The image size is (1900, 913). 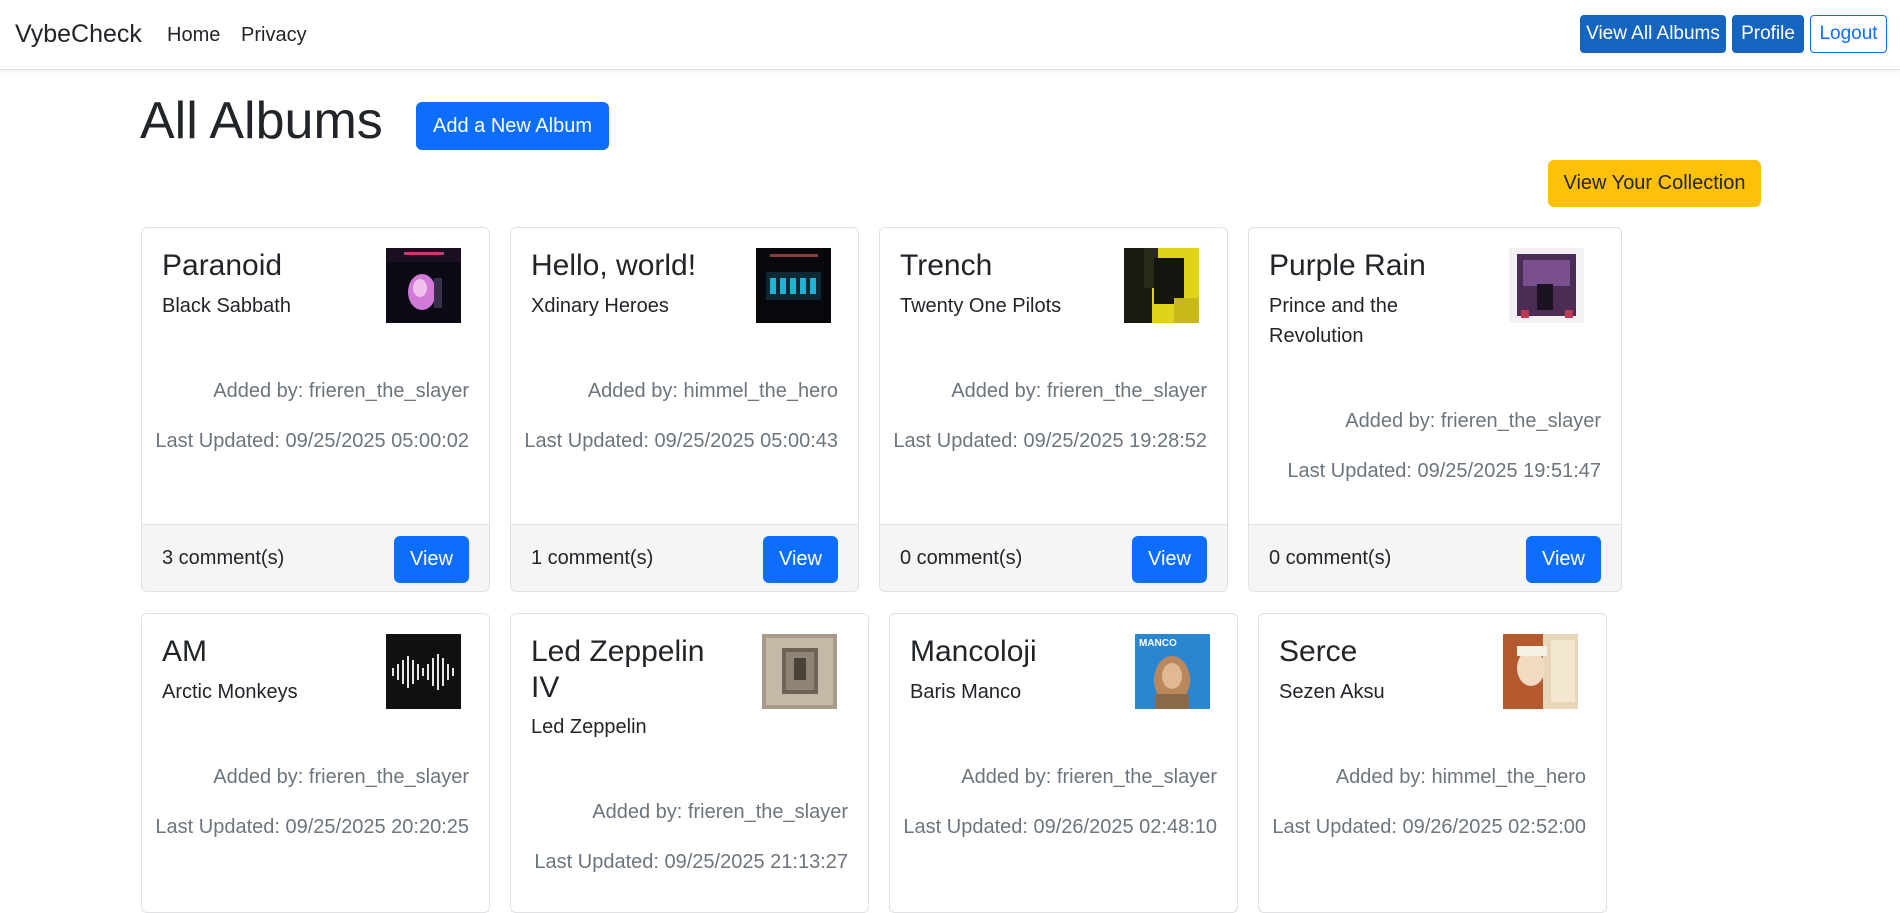 I want to click on album-title: Led Zeppelin IV, so click(x=618, y=669).